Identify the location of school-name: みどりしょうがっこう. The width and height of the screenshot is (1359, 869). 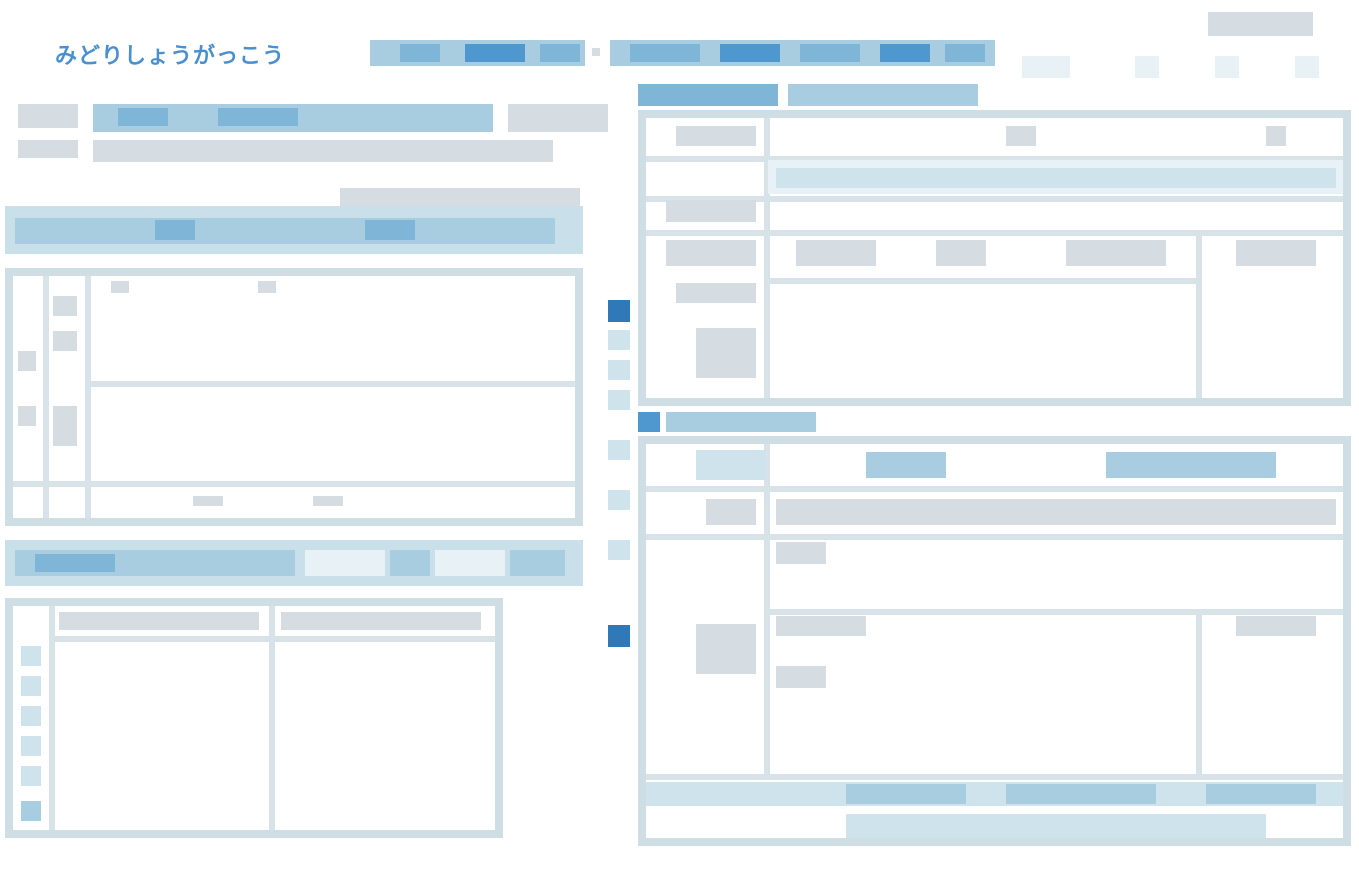
(170, 56).